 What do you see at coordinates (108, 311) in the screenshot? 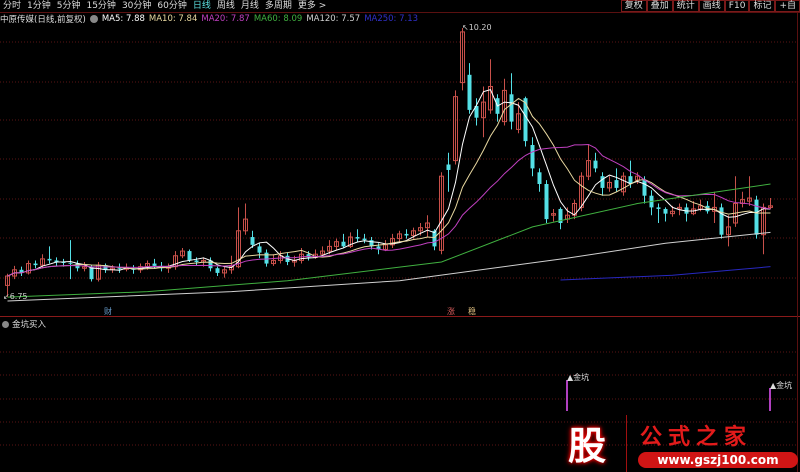
I see `event-marker: 财` at bounding box center [108, 311].